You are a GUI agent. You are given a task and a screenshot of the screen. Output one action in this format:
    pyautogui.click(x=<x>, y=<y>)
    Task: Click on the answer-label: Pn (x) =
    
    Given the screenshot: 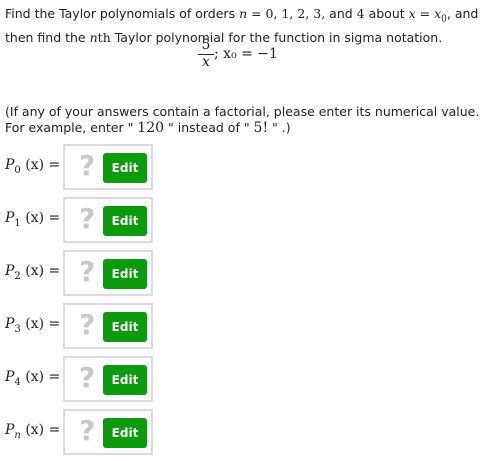 What is the action you would take?
    pyautogui.click(x=33, y=431)
    